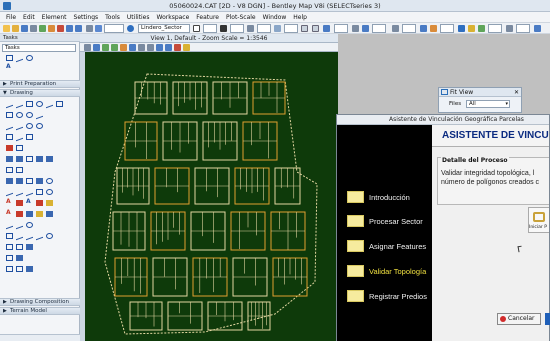  What do you see at coordinates (29, 269) in the screenshot?
I see `fence-delete-icon` at bounding box center [29, 269].